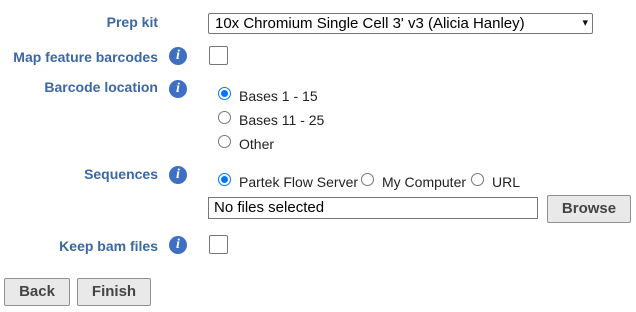 This screenshot has width=636, height=312. I want to click on option-bases-11-25-label: Bases 11 - 25, so click(282, 120).